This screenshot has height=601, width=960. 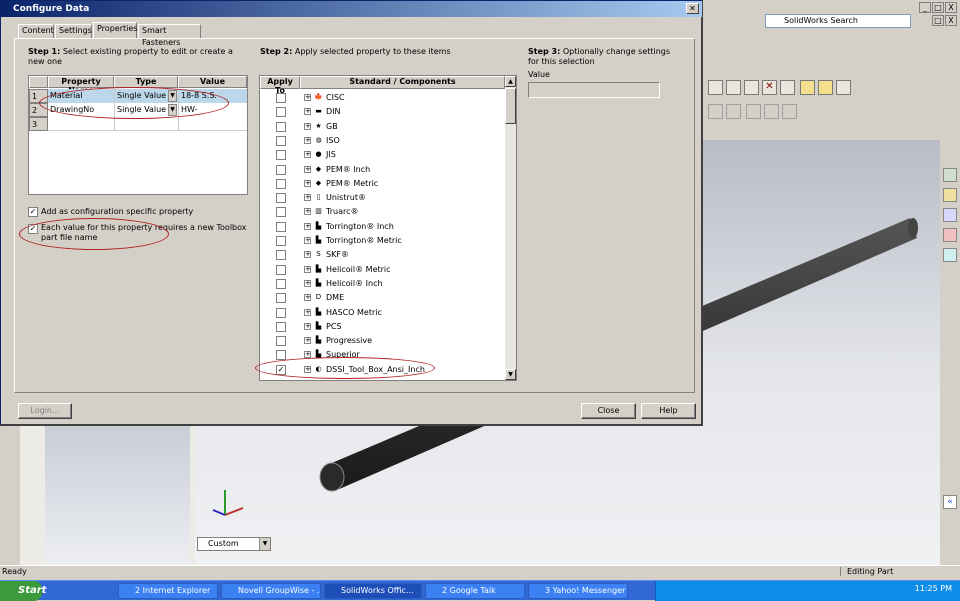 I want to click on list-item: + ▬ DIN, so click(x=382, y=112).